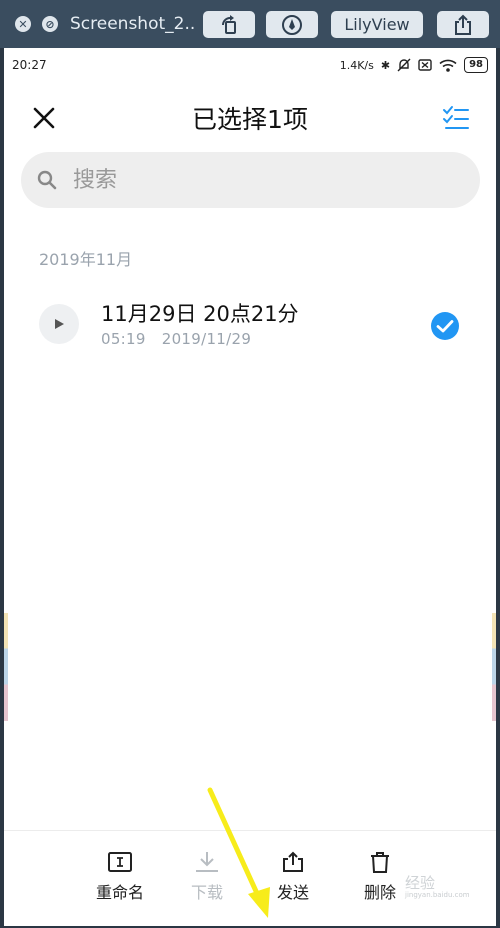 Image resolution: width=500 pixels, height=928 pixels. Describe the element at coordinates (86, 259) in the screenshot. I see `month-group-label: 2019年11月` at that location.